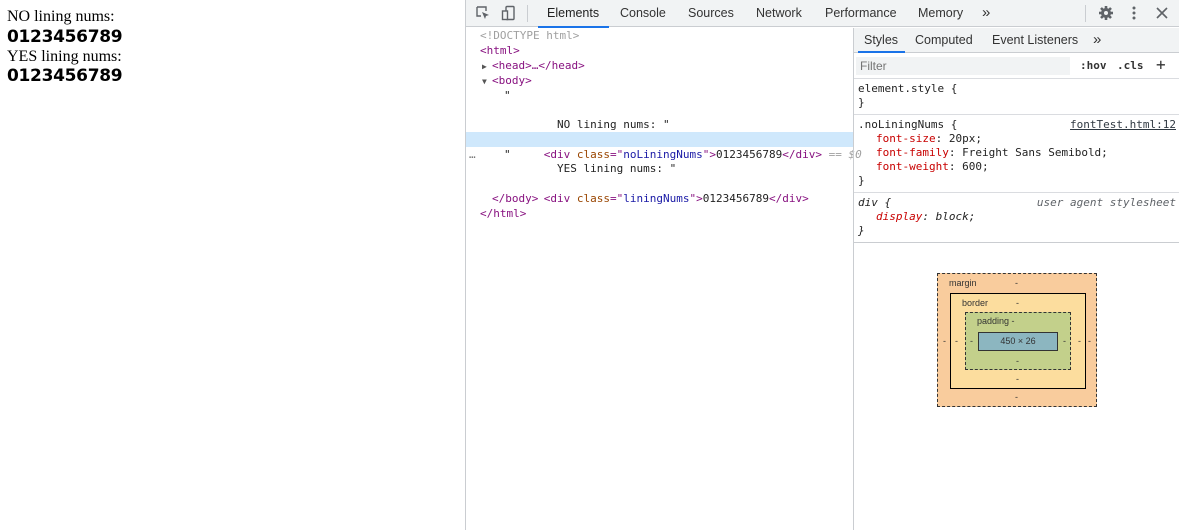  I want to click on kebab-menu-icon, so click(1134, 13).